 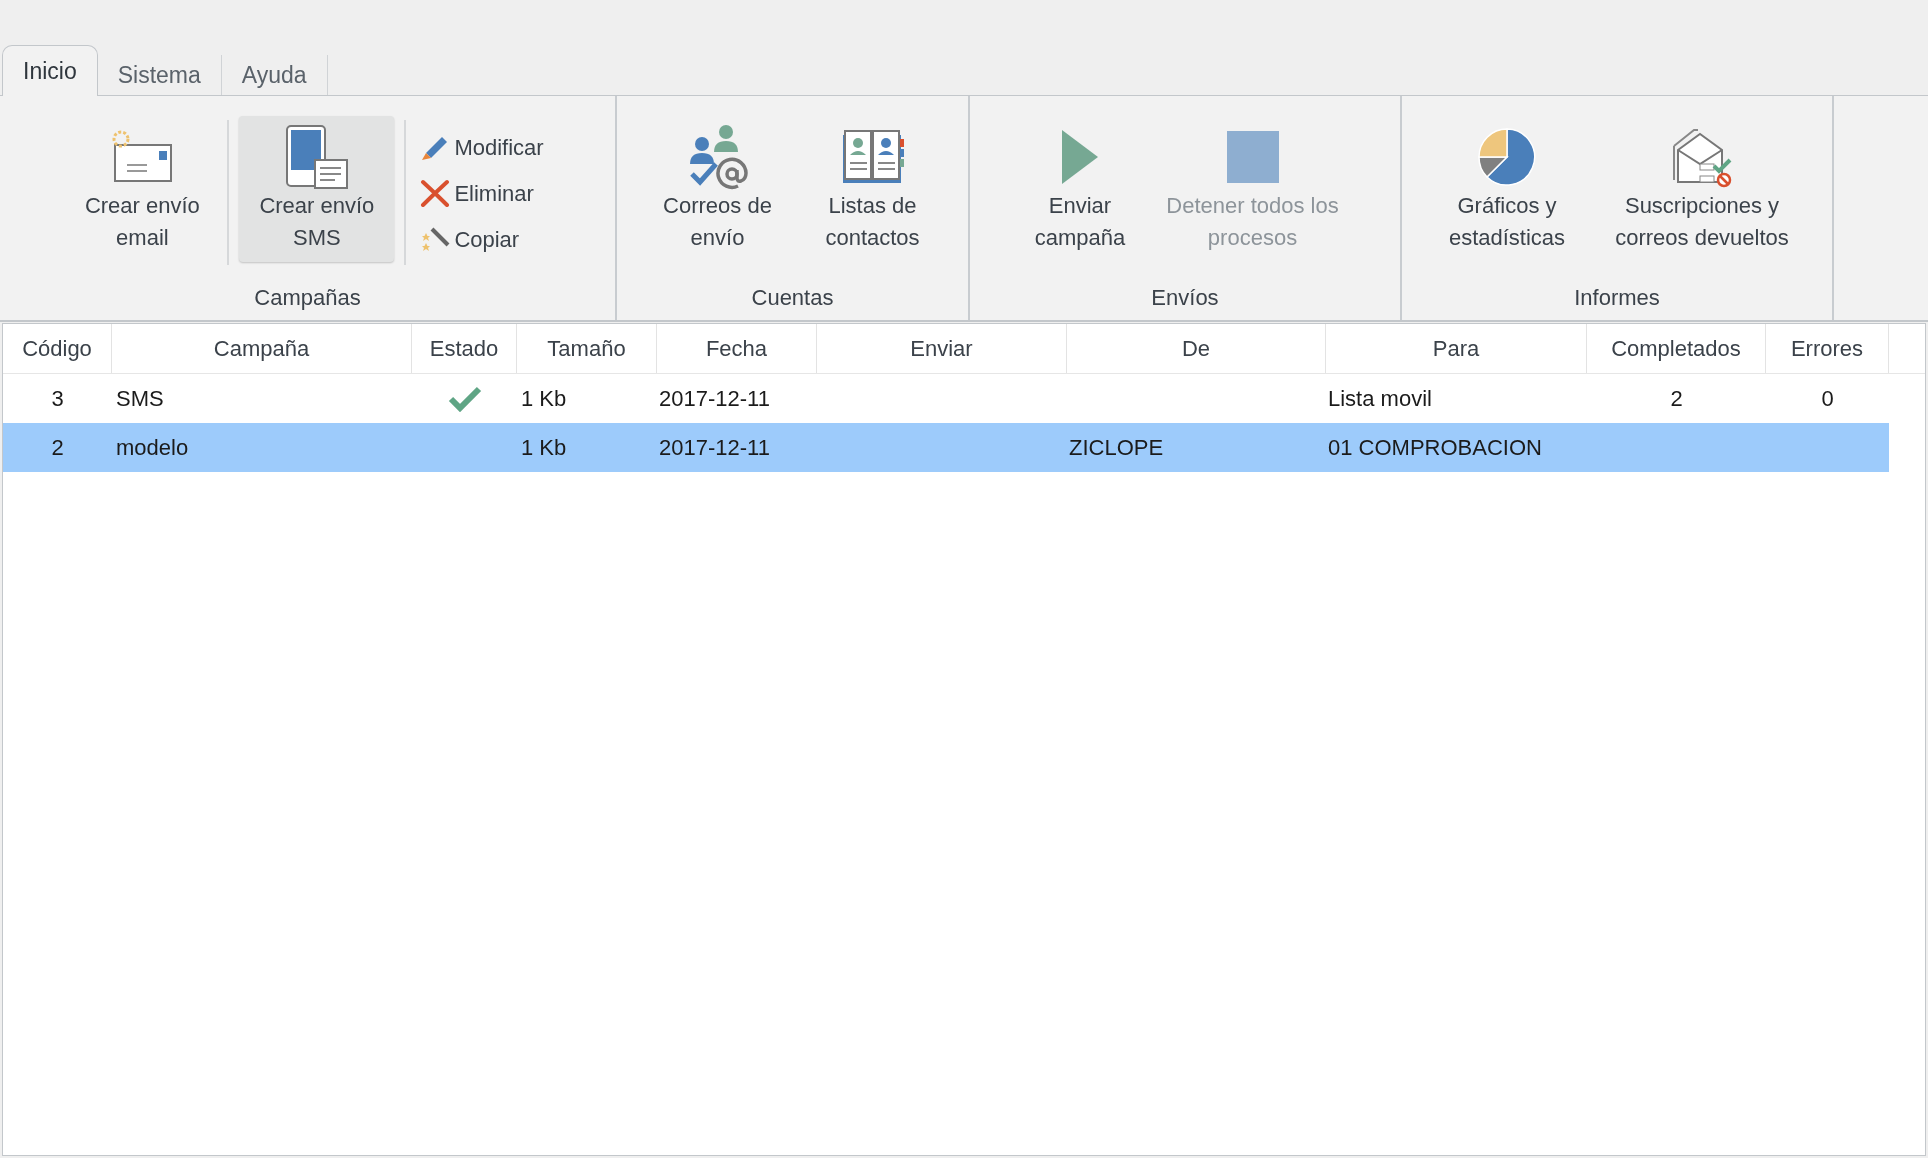 What do you see at coordinates (316, 157) in the screenshot?
I see `phone-icon` at bounding box center [316, 157].